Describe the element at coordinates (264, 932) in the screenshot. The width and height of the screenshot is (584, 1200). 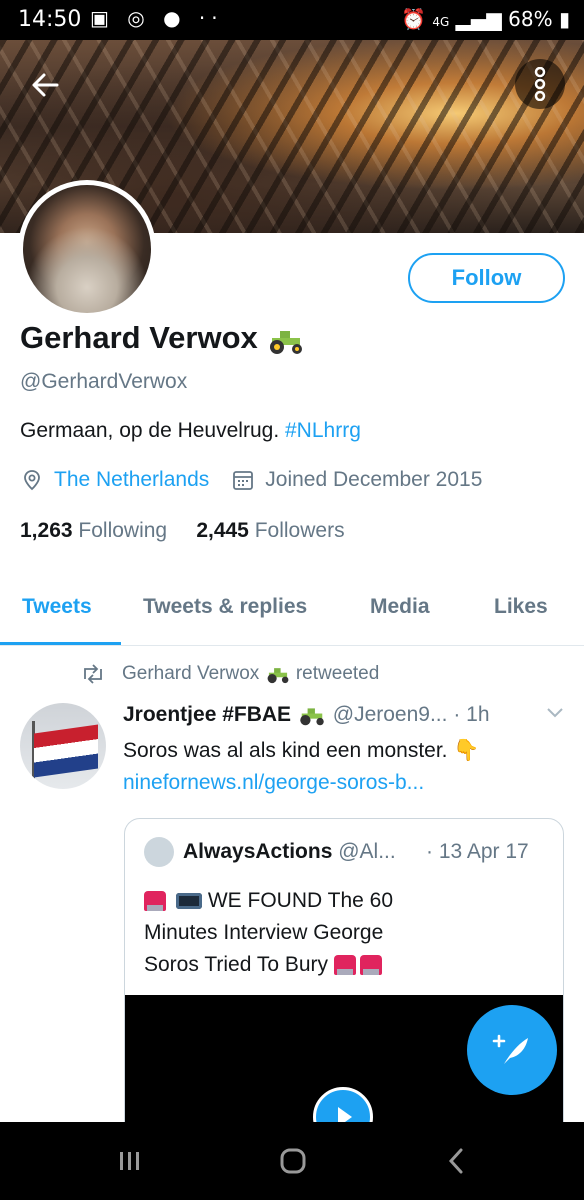
I see `quote-text-line2: Minutes Interview George` at that location.